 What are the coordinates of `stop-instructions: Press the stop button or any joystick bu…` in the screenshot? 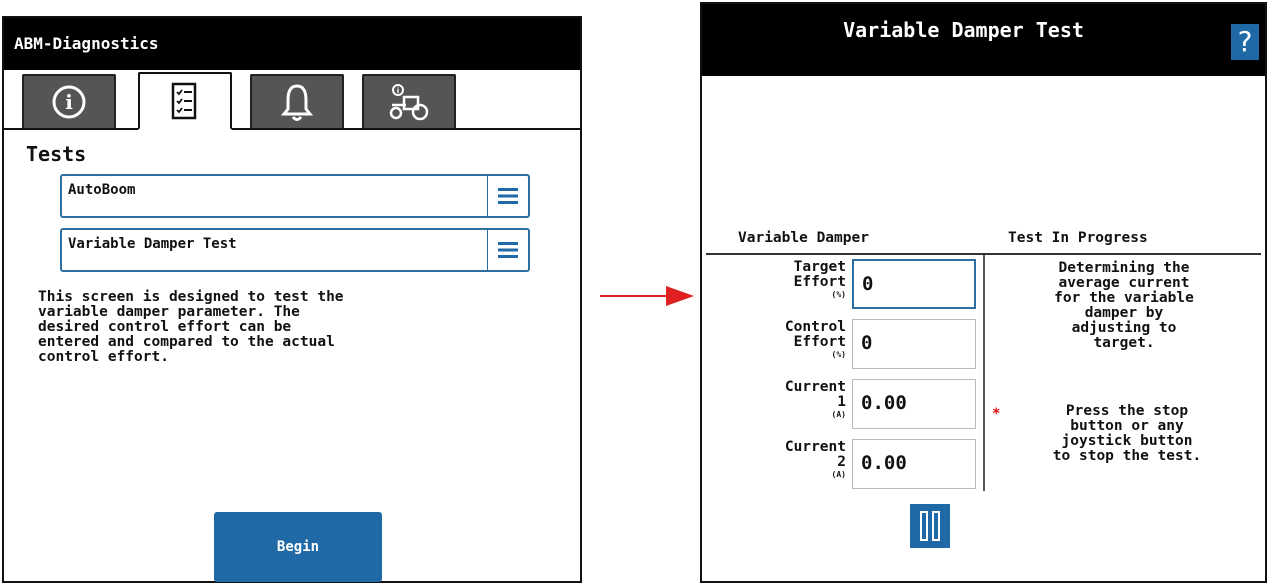 It's located at (1127, 433).